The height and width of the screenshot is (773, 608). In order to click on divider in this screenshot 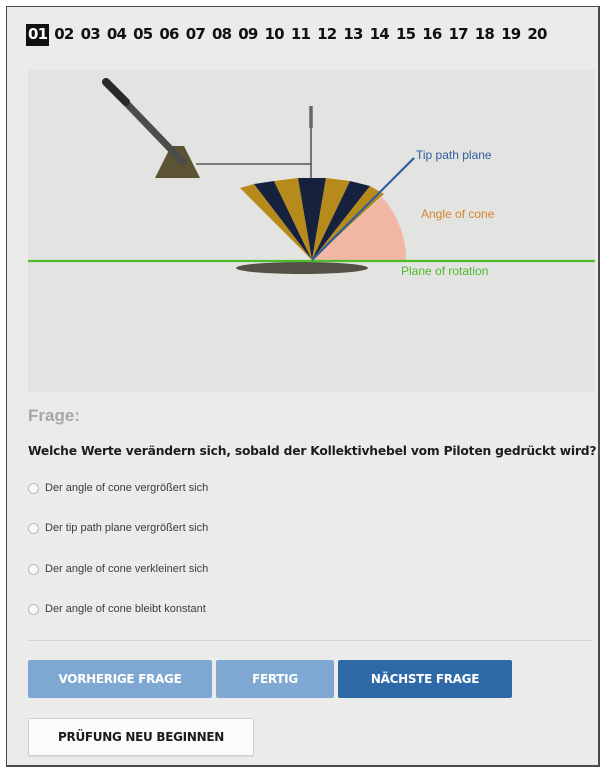, I will do `click(310, 640)`.